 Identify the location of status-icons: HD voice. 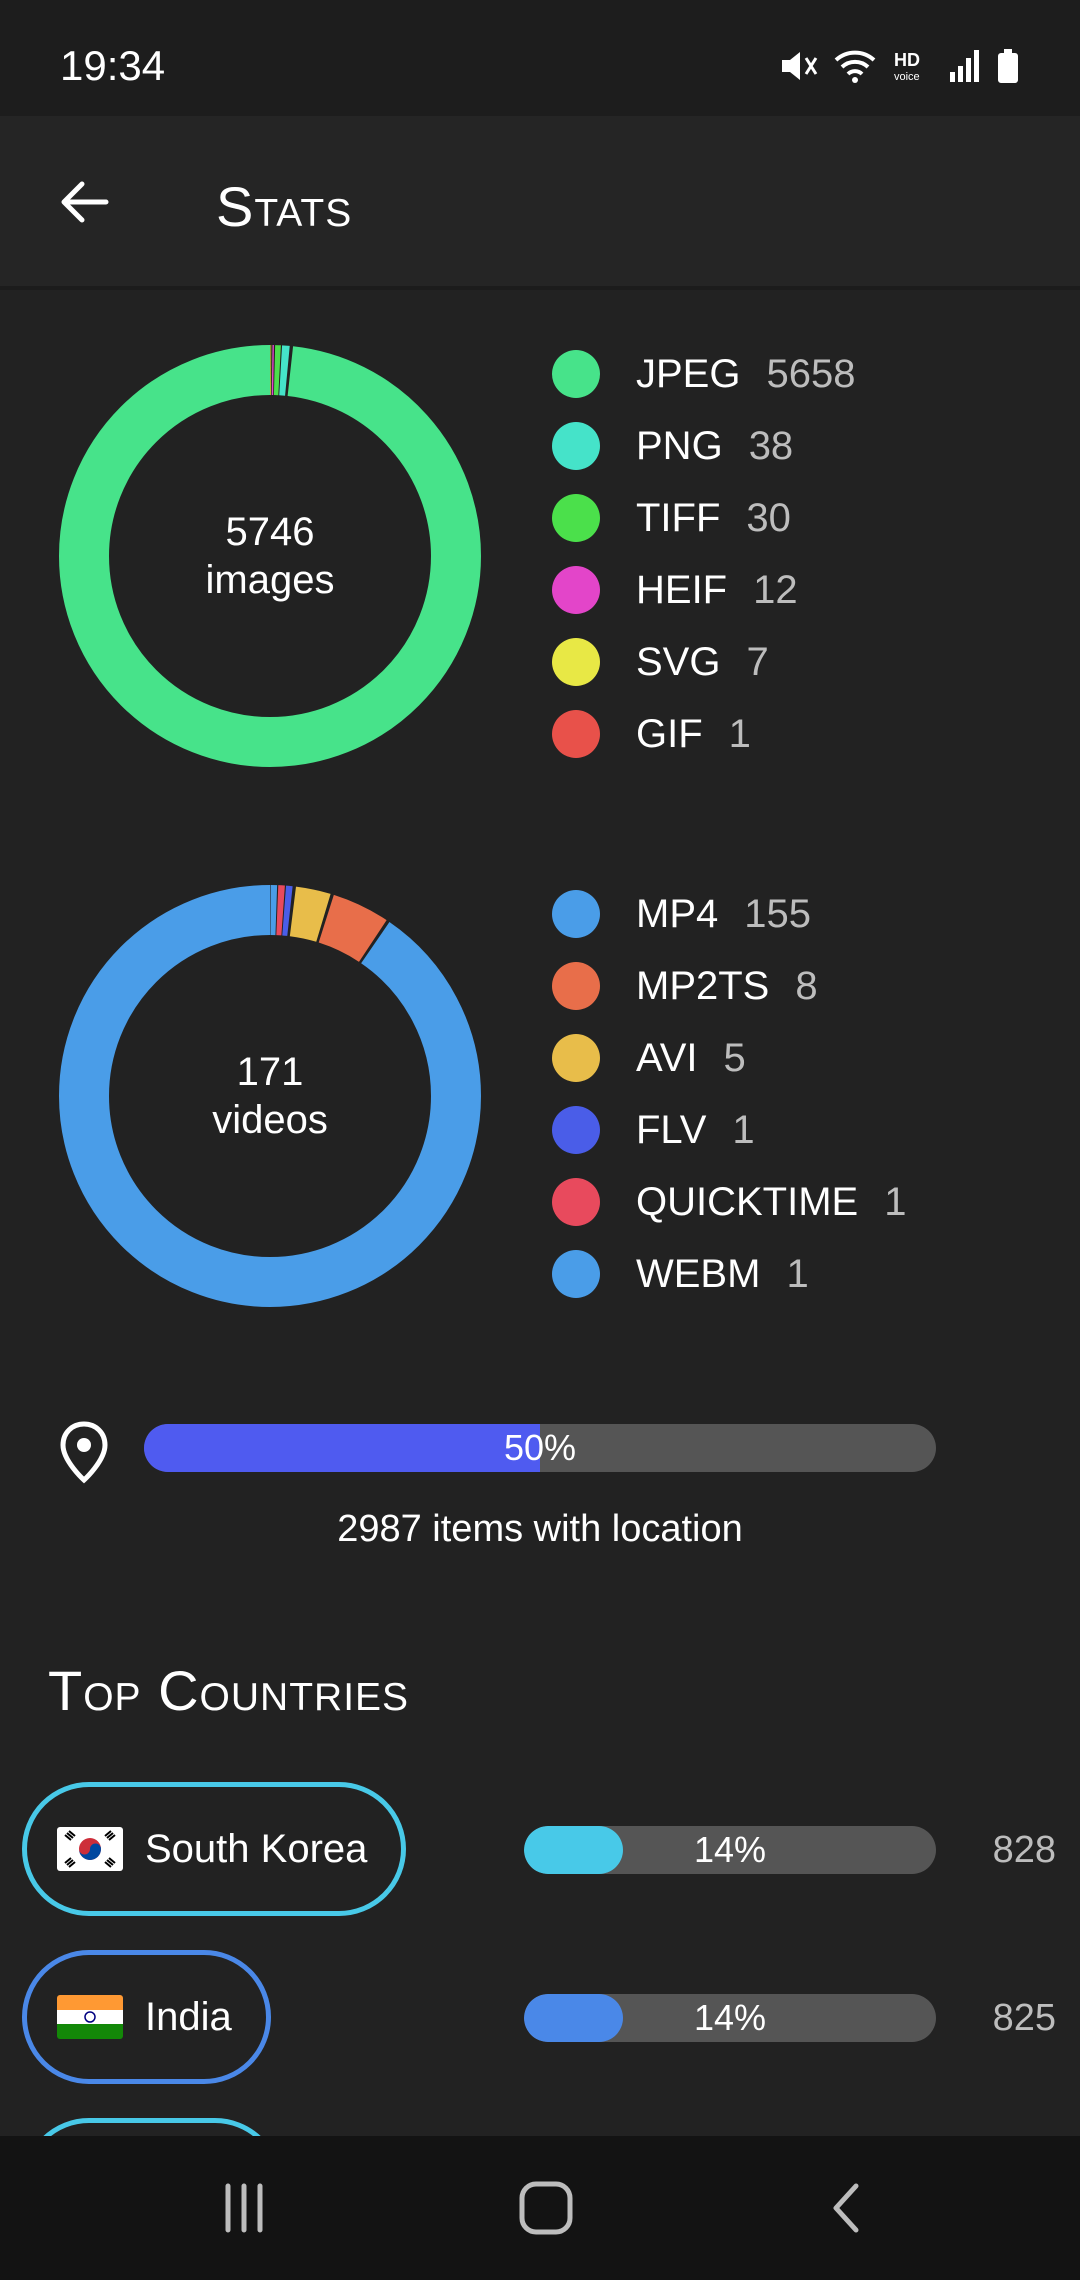
(899, 68).